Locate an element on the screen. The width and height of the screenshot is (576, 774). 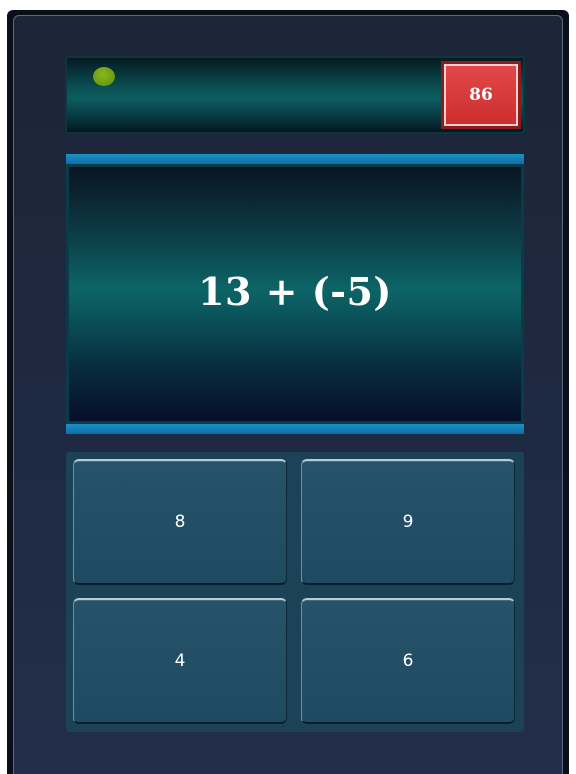
question-expression: 13 + (-5) is located at coordinates (295, 291).